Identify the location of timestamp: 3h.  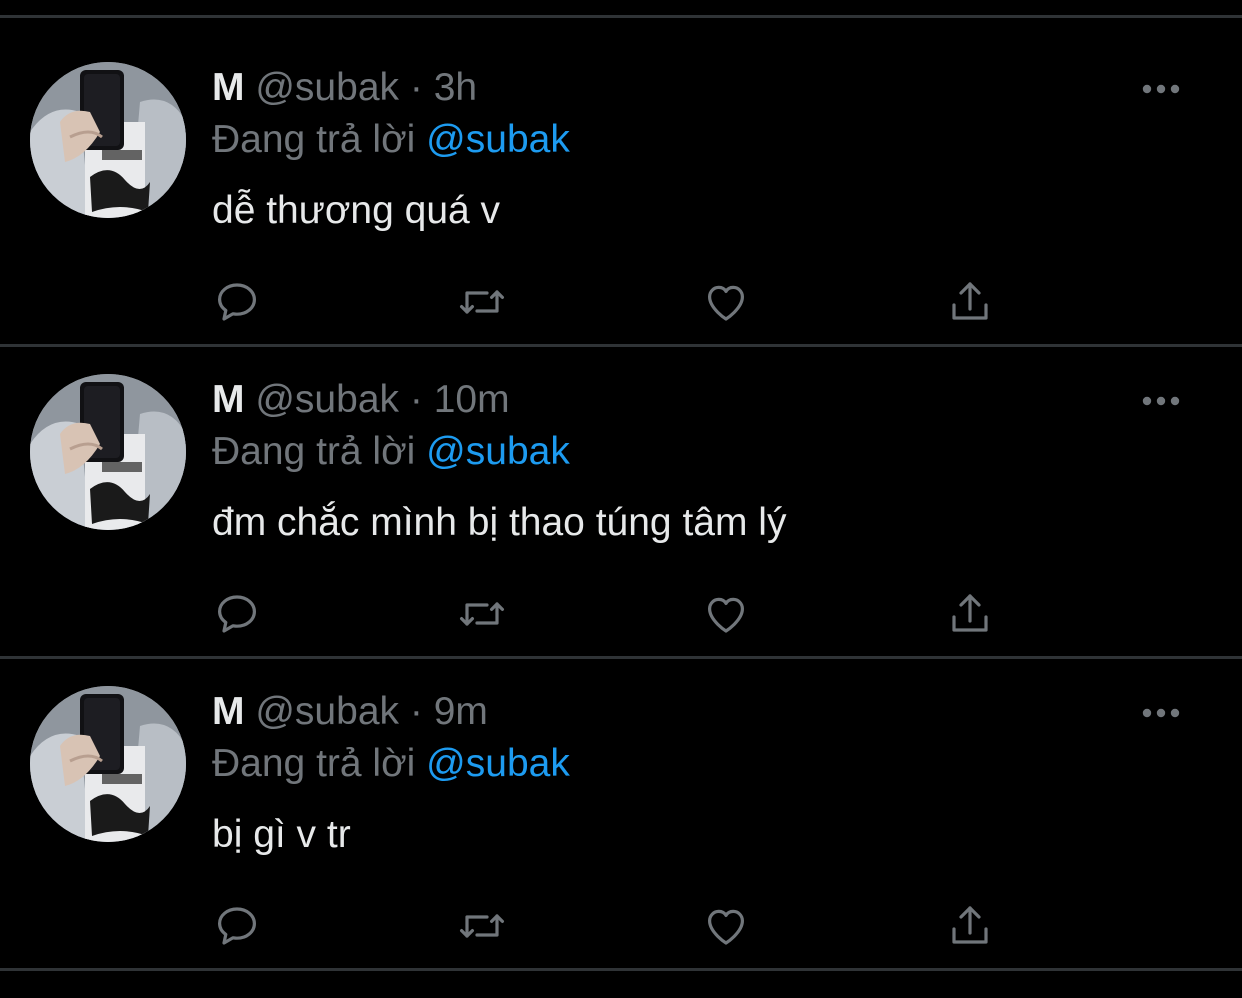
(455, 87).